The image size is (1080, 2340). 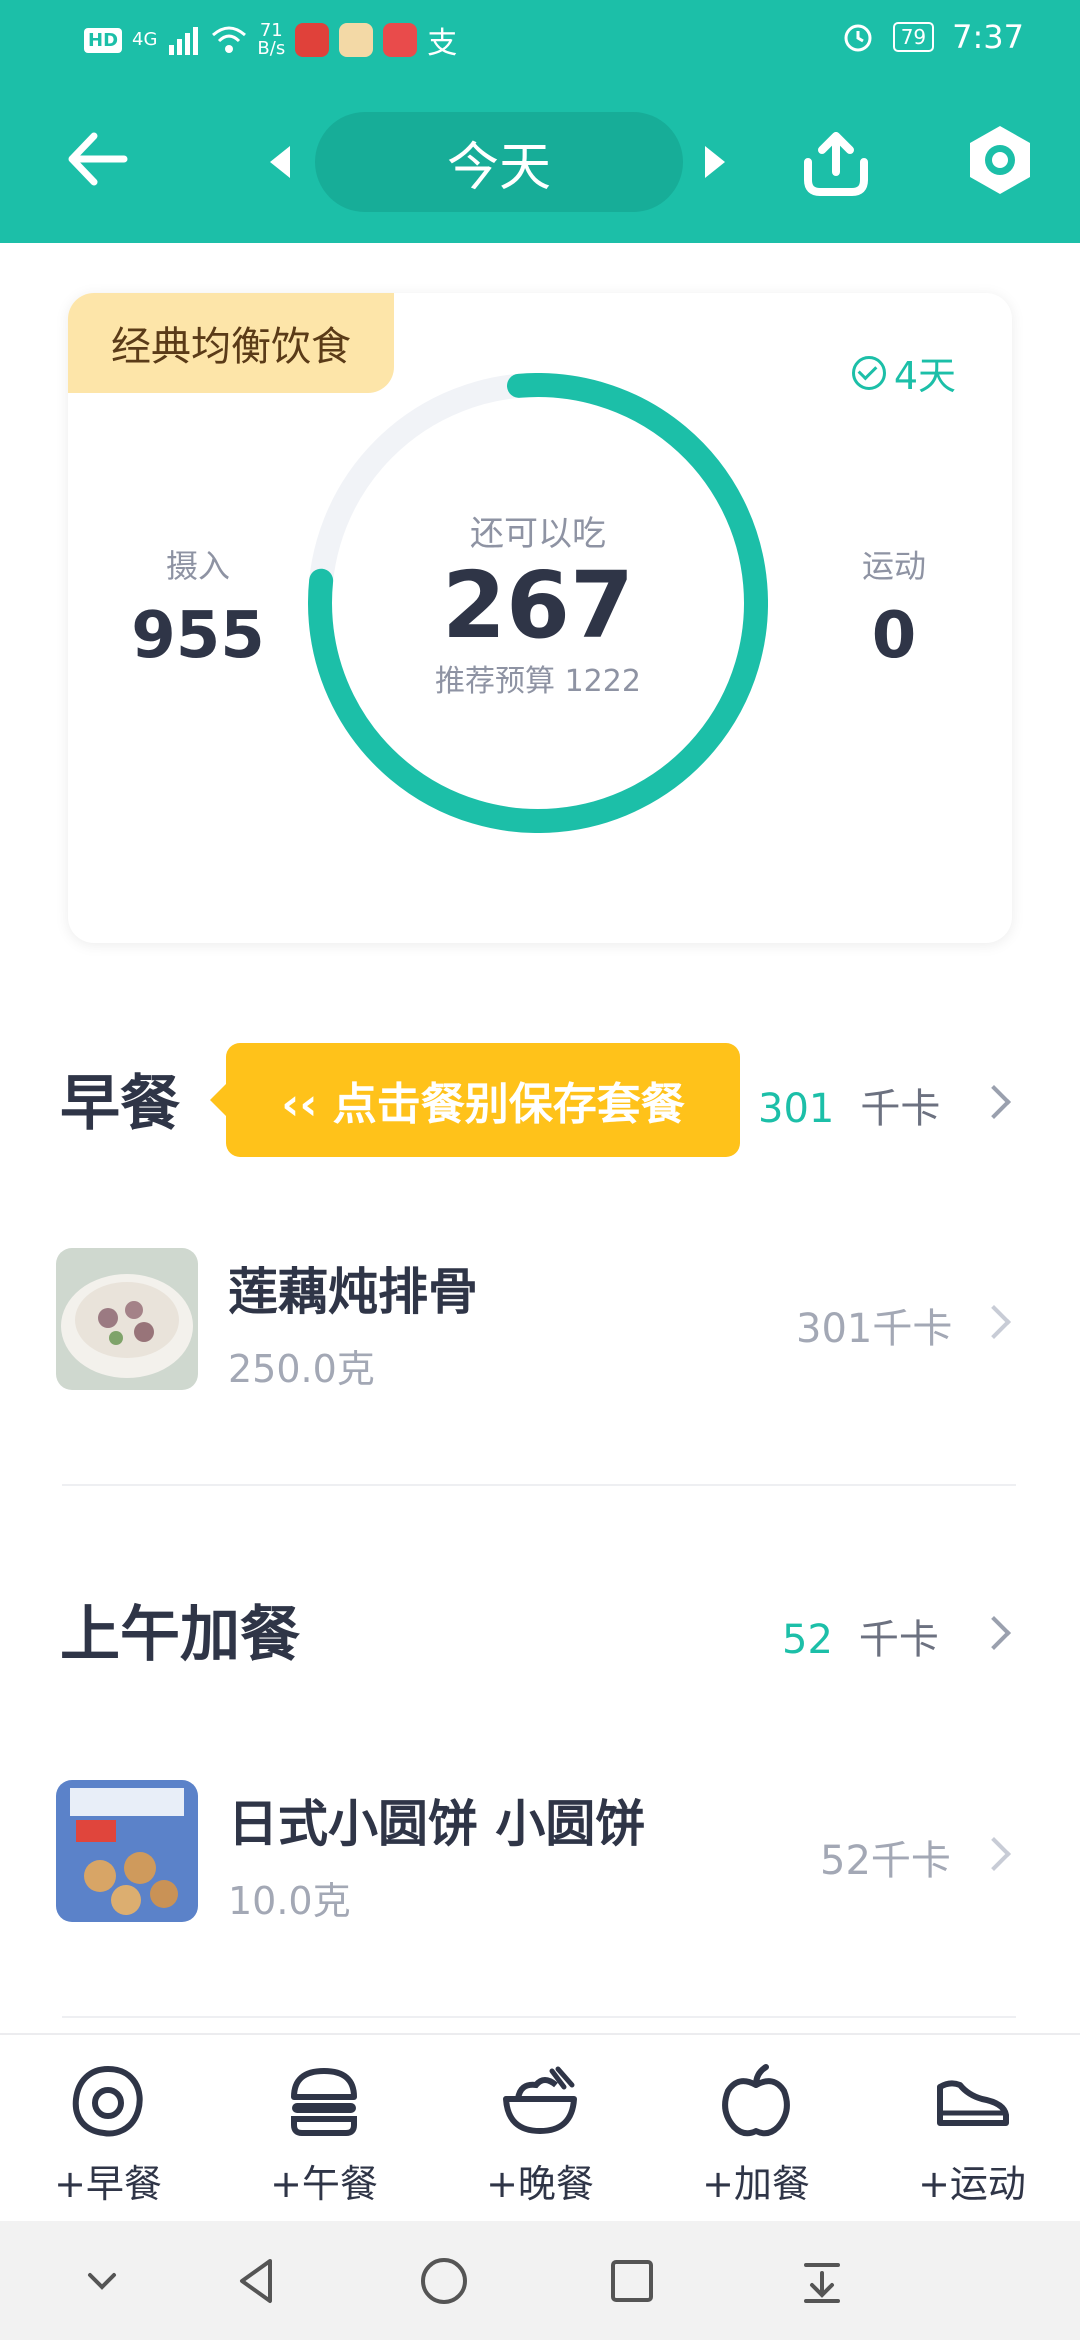 I want to click on add-exercise-label: +运动, so click(x=972, y=2184).